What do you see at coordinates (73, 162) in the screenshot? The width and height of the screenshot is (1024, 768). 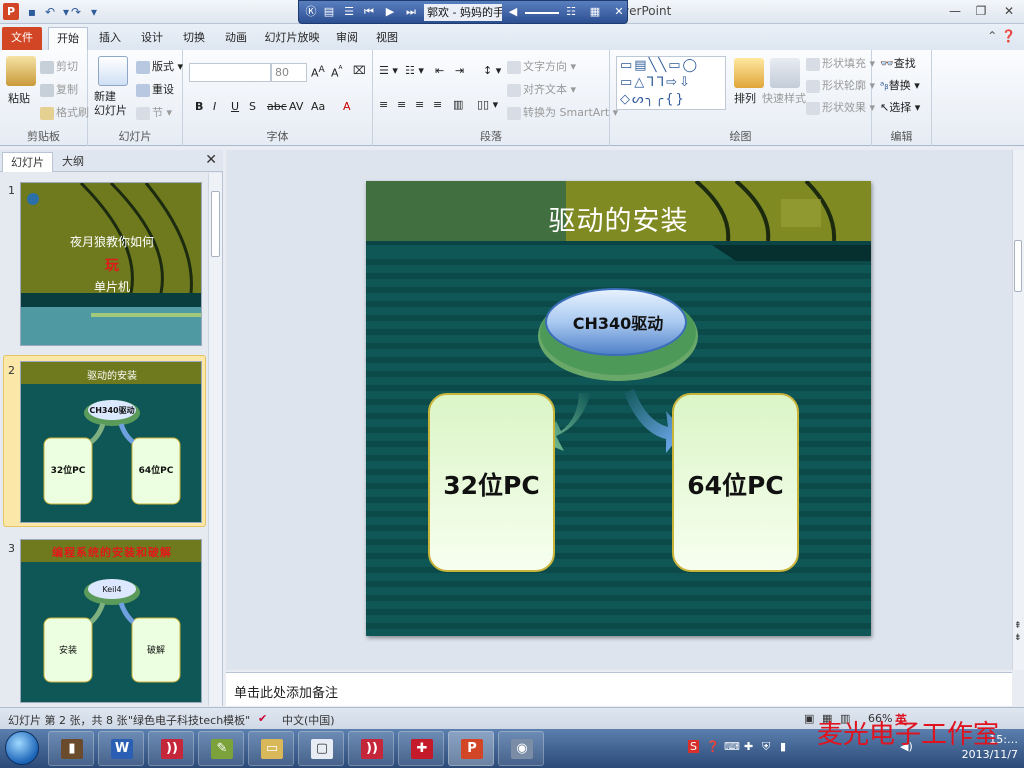 I see `tab-outline: 大纲` at bounding box center [73, 162].